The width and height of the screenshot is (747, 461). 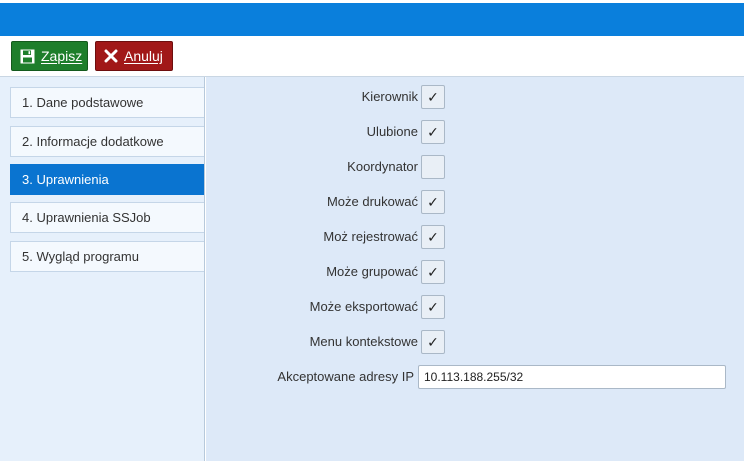 I want to click on field-label: Może eksportować, so click(x=363, y=306).